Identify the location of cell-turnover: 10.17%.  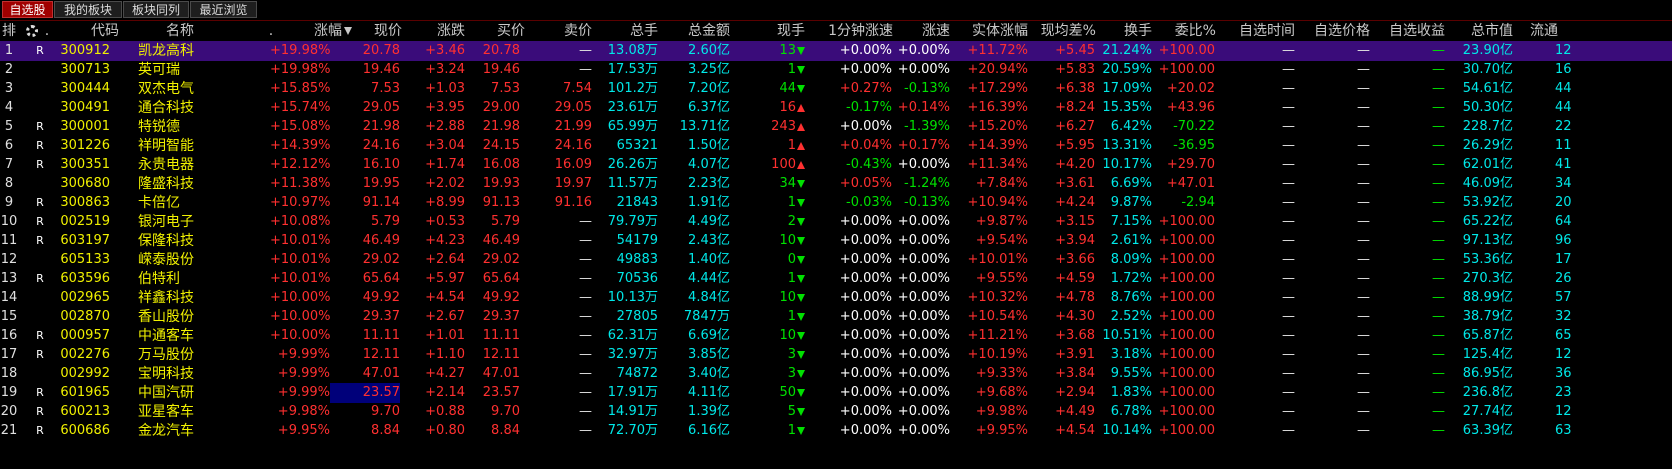
(1127, 164).